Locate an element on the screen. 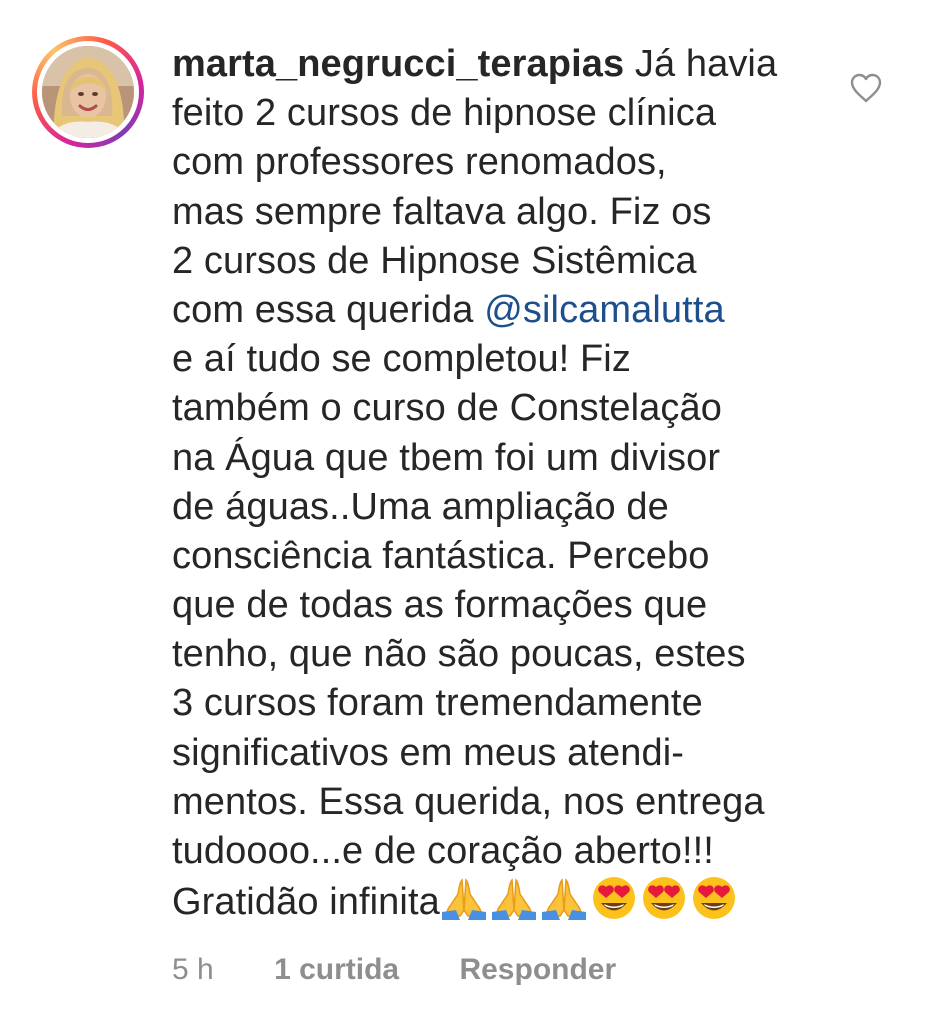  comment-line: e aí tudo se completou! Fiz is located at coordinates (401, 359).